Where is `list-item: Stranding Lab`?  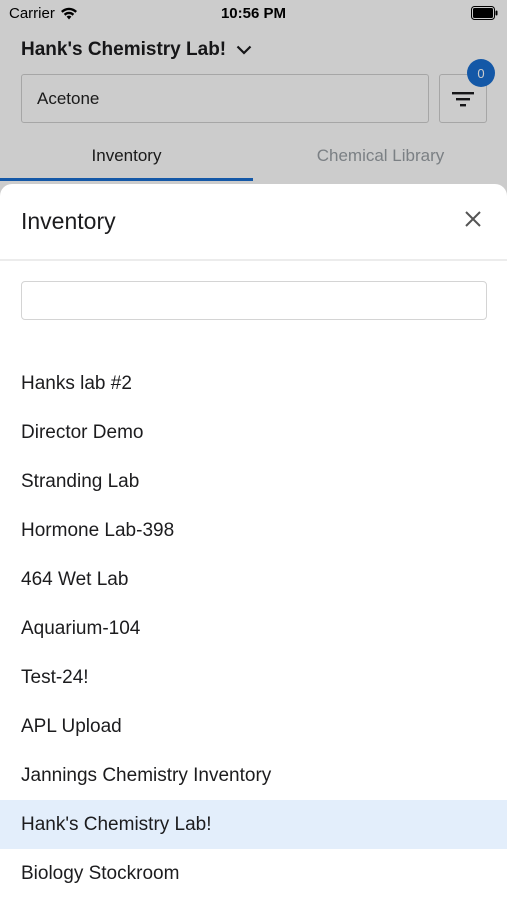 list-item: Stranding Lab is located at coordinates (253, 481).